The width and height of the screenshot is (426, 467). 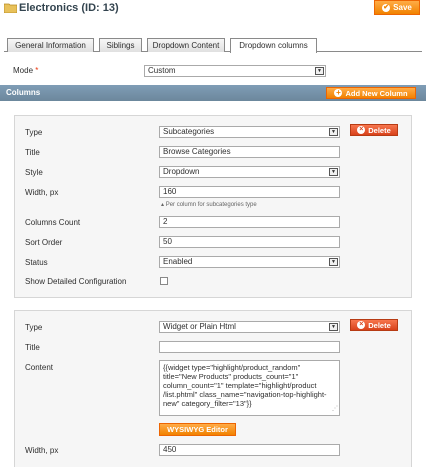 What do you see at coordinates (53, 222) in the screenshot?
I see `columns-count-label: Columns Count` at bounding box center [53, 222].